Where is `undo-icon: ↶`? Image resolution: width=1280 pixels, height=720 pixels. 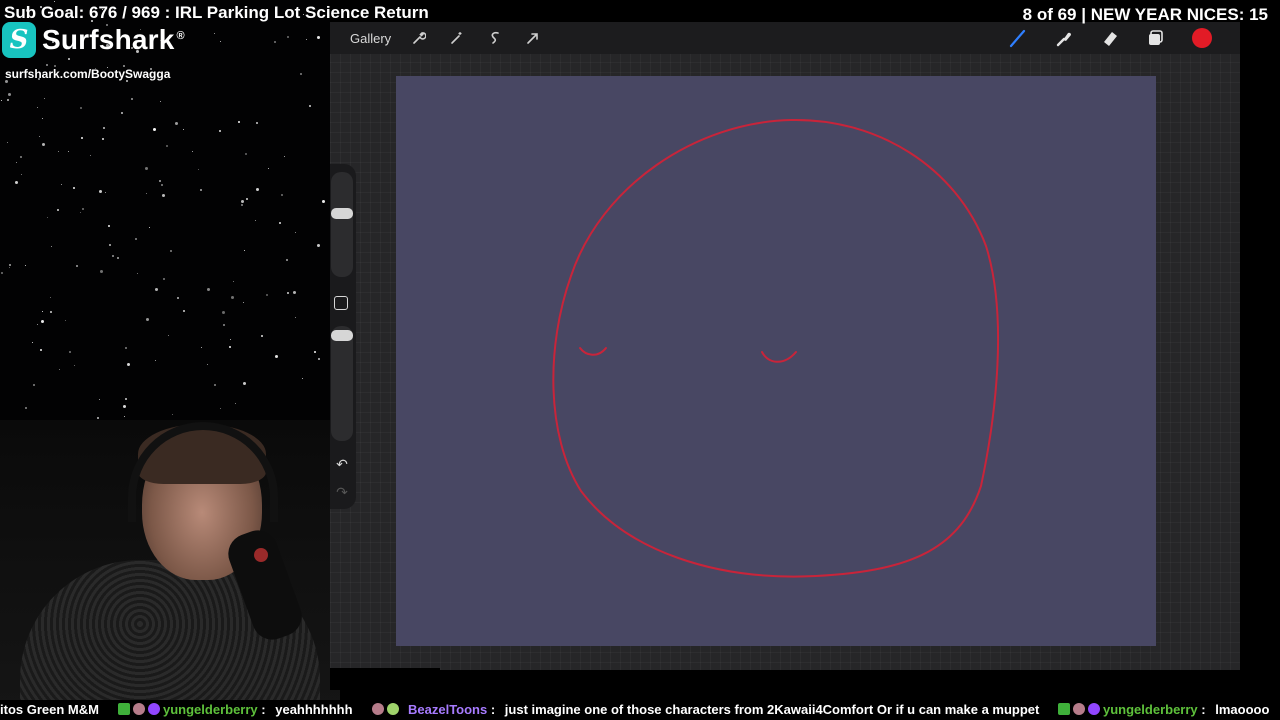
undo-icon: ↶ is located at coordinates (342, 464).